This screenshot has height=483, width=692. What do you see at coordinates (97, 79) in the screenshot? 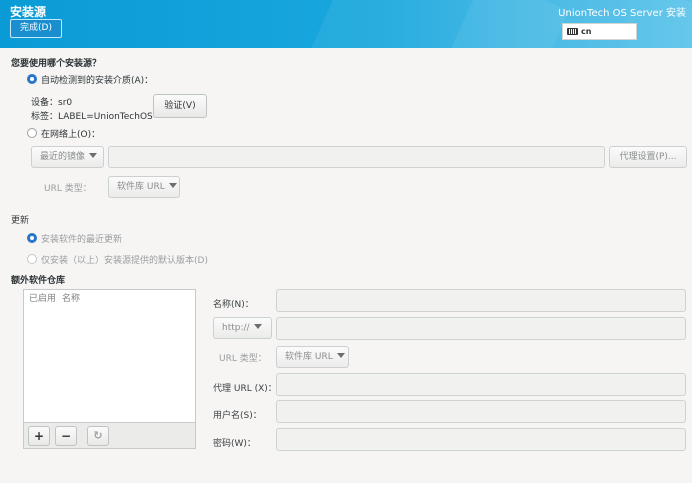
I see `auto-detect-label: 自动检测到的安装介质(A)：` at bounding box center [97, 79].